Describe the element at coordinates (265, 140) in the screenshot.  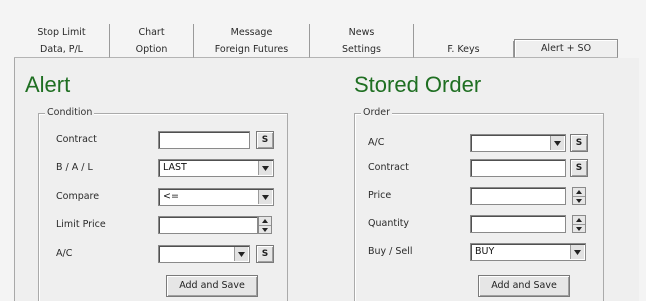
I see `alert-contract-search-button: S` at that location.